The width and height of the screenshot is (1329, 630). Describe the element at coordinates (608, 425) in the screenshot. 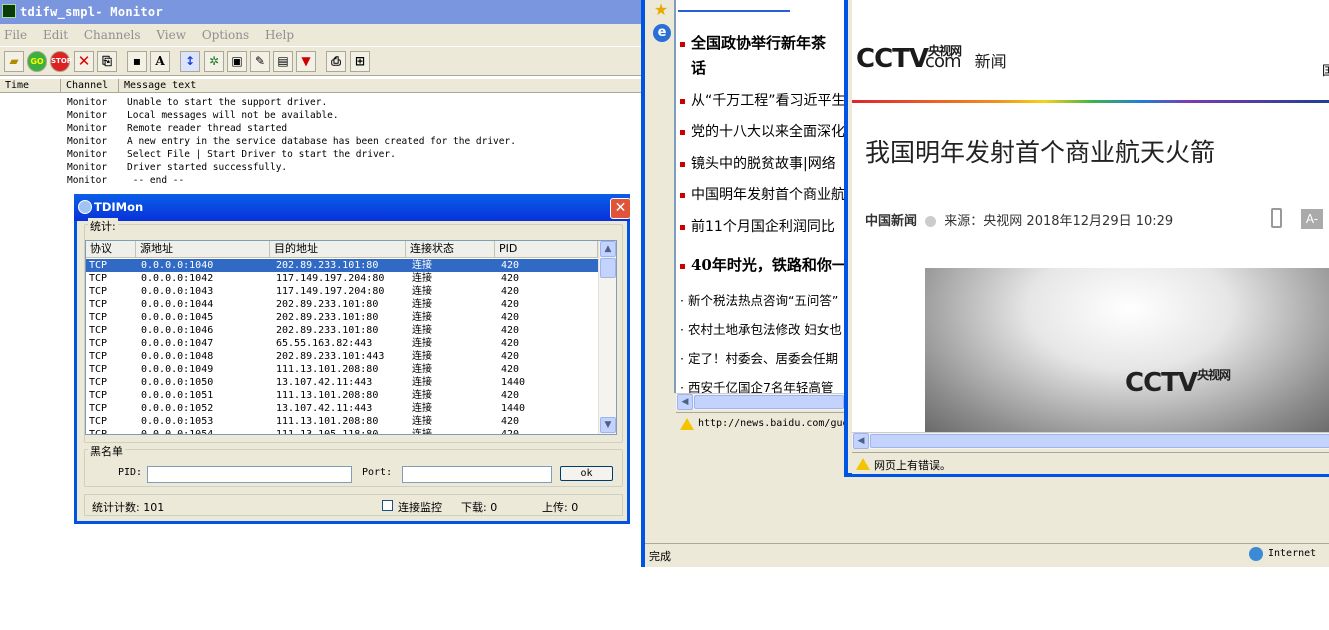

I see `scroll-down-icon: ▼` at that location.